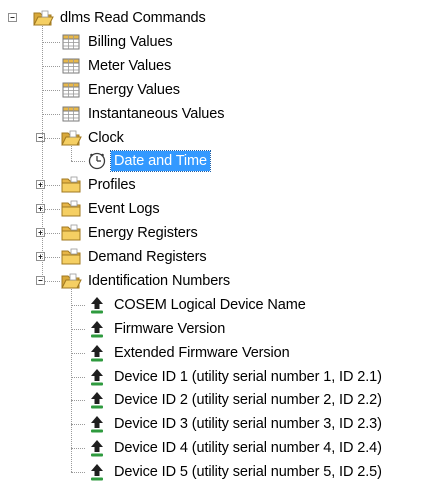 The height and width of the screenshot is (487, 422). Describe the element at coordinates (130, 42) in the screenshot. I see `tree-node-label: Billing Values` at that location.